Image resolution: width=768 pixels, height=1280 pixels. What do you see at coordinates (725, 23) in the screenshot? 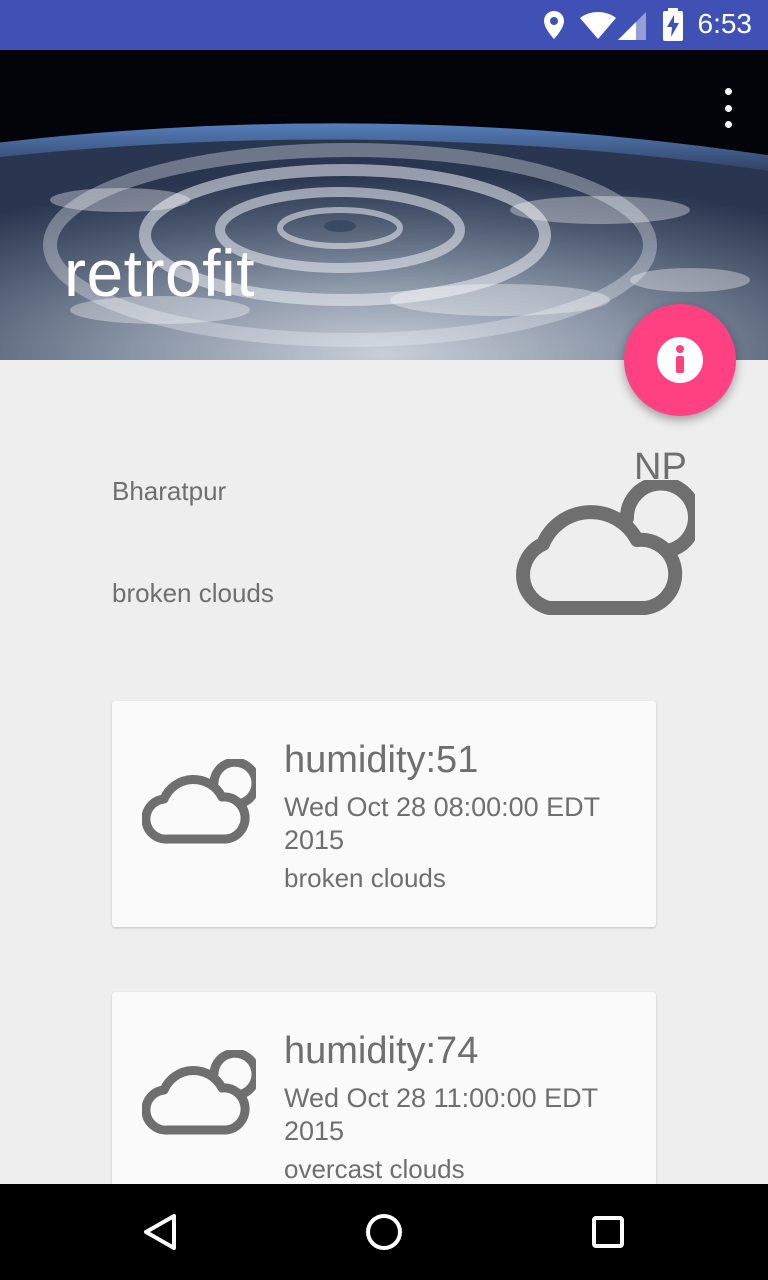
I see `status-time: 6:53` at bounding box center [725, 23].